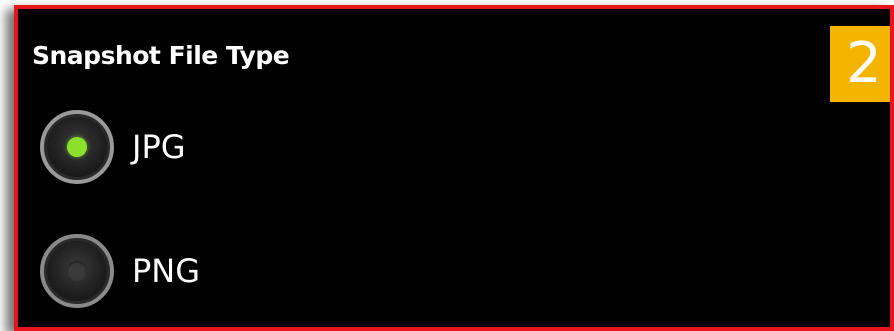 The height and width of the screenshot is (331, 894). What do you see at coordinates (161, 55) in the screenshot?
I see `section-title: Snapshot File Type` at bounding box center [161, 55].